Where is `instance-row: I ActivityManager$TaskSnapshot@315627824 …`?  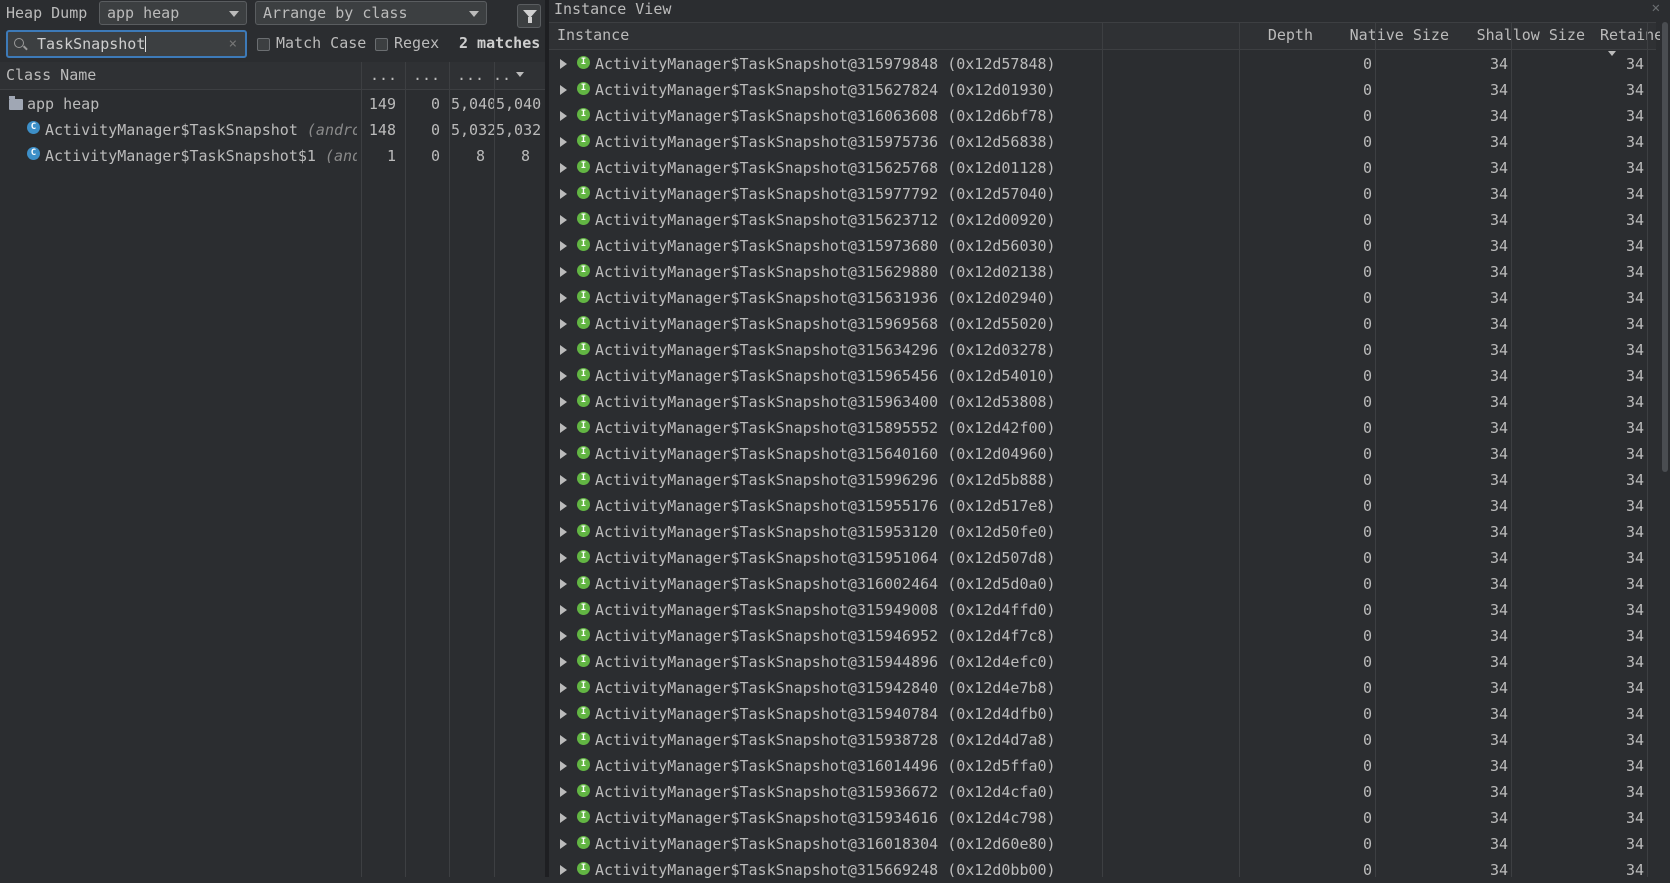 instance-row: I ActivityManager$TaskSnapshot@315627824 … is located at coordinates (1102, 90).